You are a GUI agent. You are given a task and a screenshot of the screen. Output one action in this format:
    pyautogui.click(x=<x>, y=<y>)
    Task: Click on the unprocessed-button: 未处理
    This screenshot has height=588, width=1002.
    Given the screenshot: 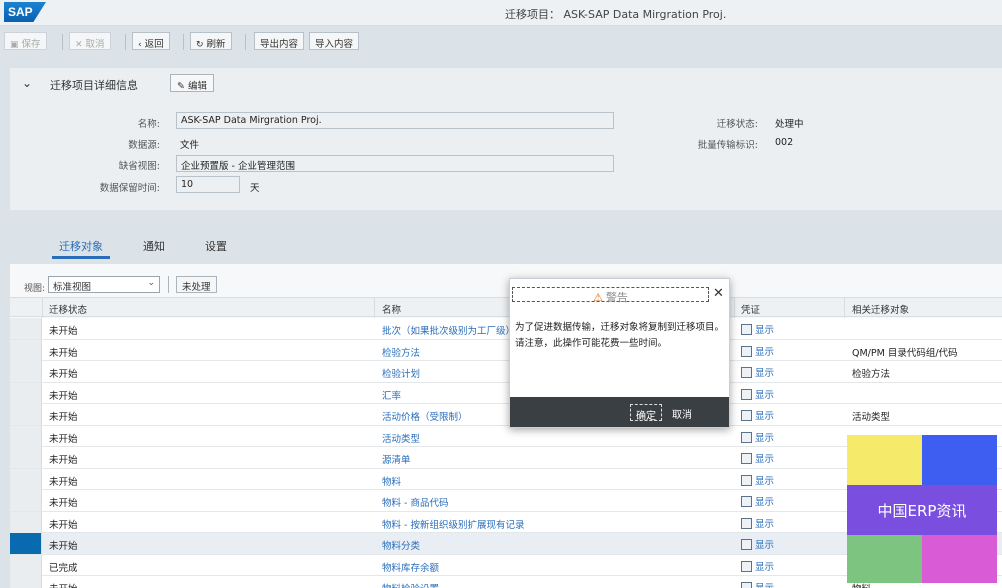 What is the action you would take?
    pyautogui.click(x=196, y=284)
    